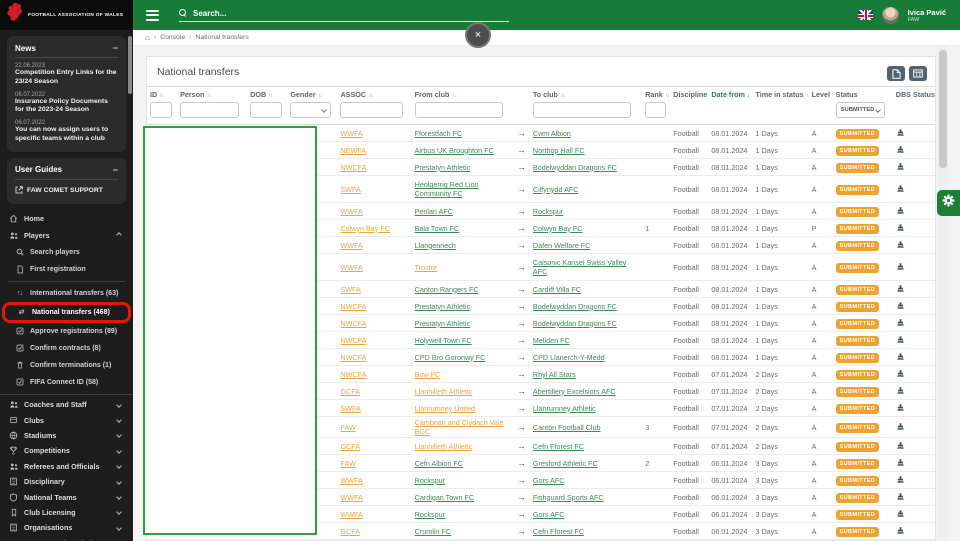 The image size is (960, 541). I want to click on from-club-link: Cefn Albion FC, so click(439, 463).